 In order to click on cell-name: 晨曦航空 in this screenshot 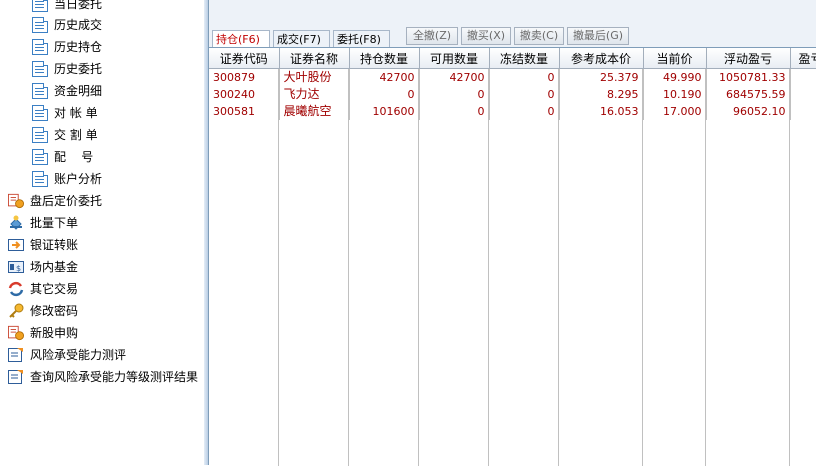, I will do `click(314, 111)`.